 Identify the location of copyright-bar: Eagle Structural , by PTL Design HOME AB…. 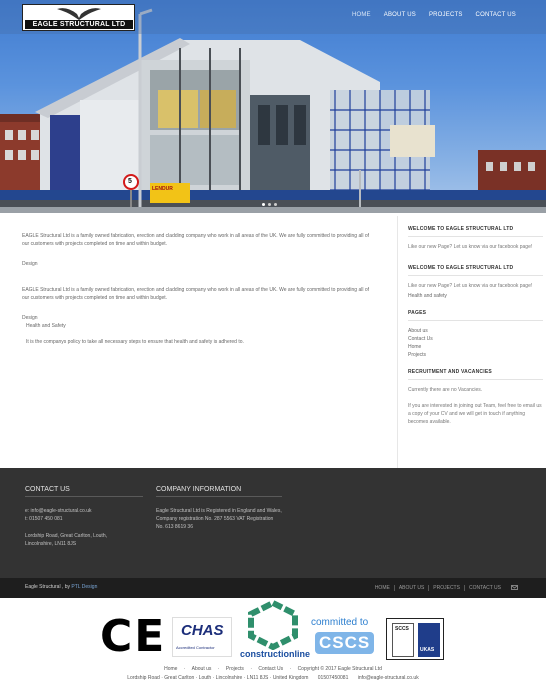
(273, 588).